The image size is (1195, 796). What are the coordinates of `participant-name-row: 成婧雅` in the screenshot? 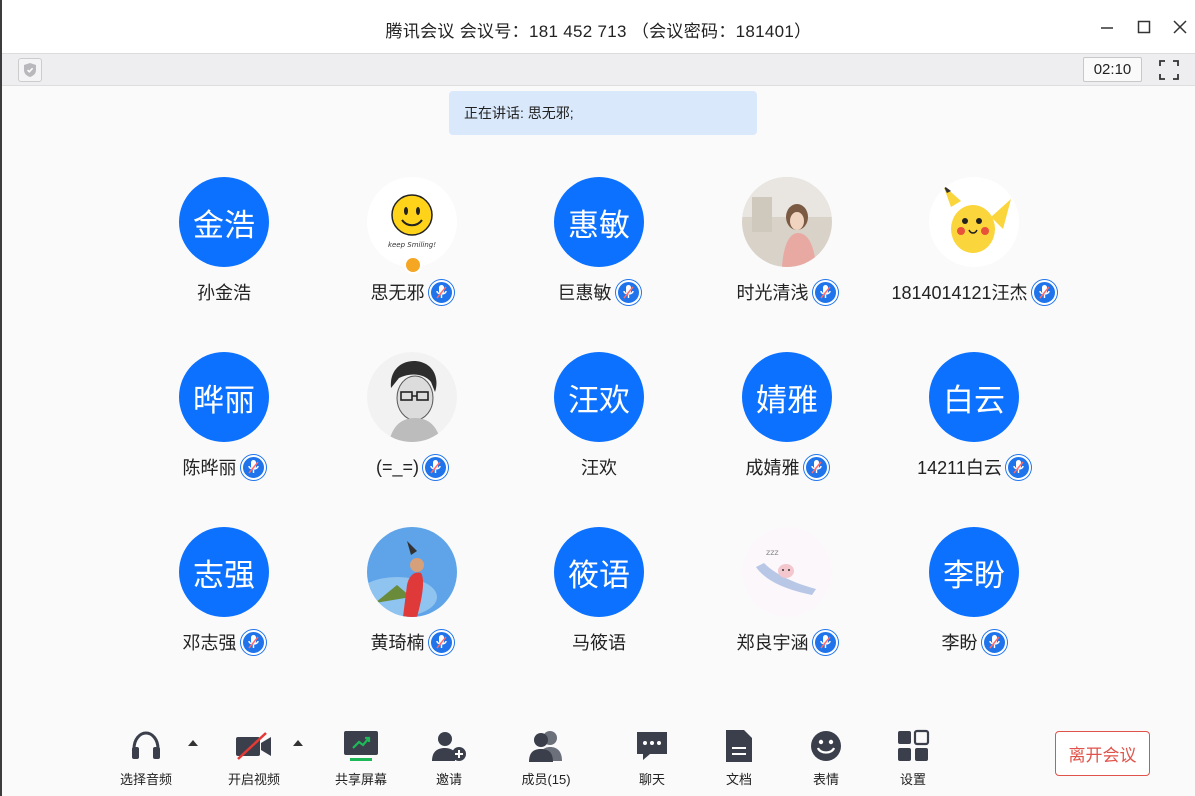 It's located at (787, 467).